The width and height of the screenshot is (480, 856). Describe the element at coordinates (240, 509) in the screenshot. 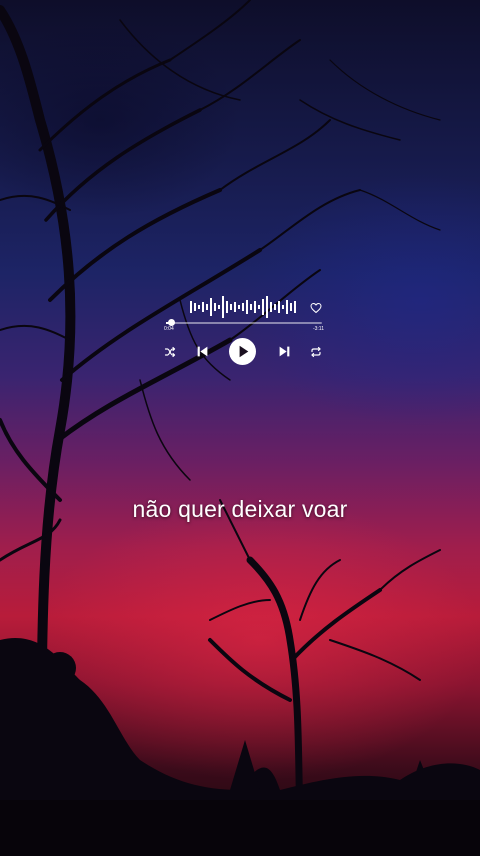

I see `lyric-caption: não quer deixar voar` at that location.